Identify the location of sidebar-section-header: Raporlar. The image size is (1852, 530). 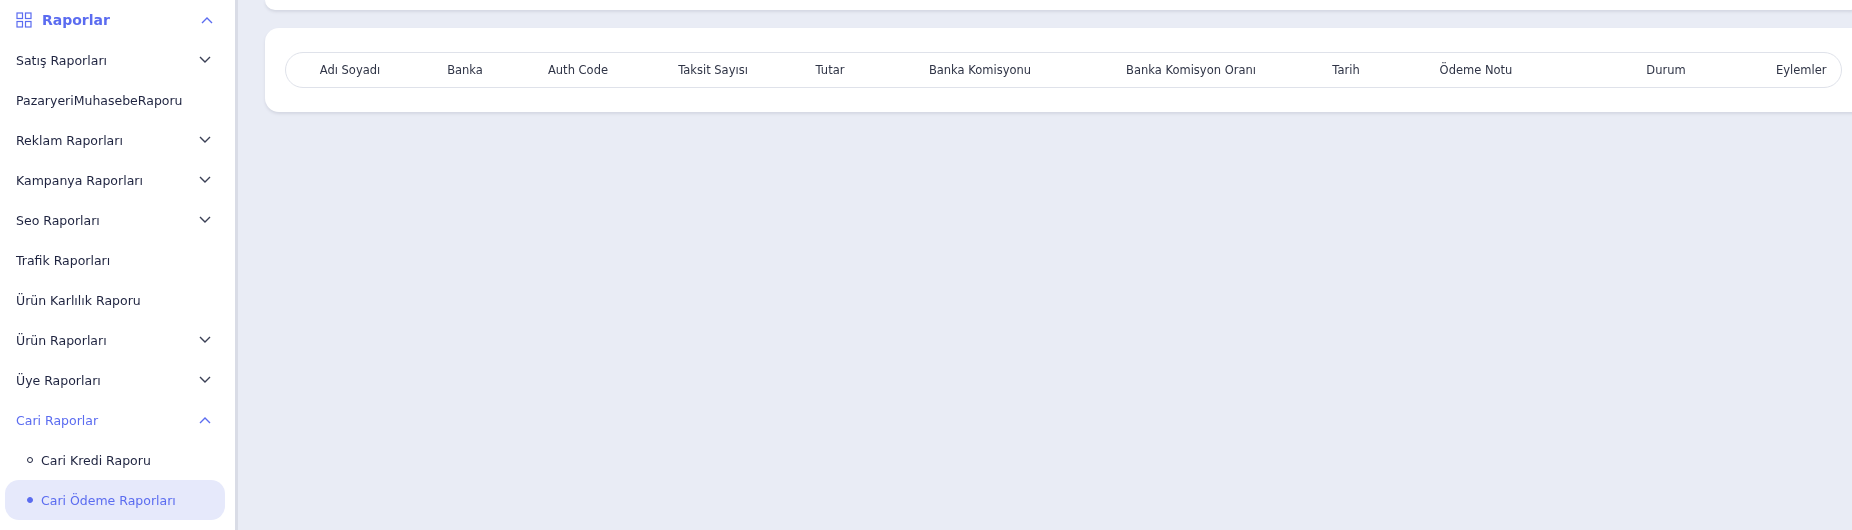
(117, 20).